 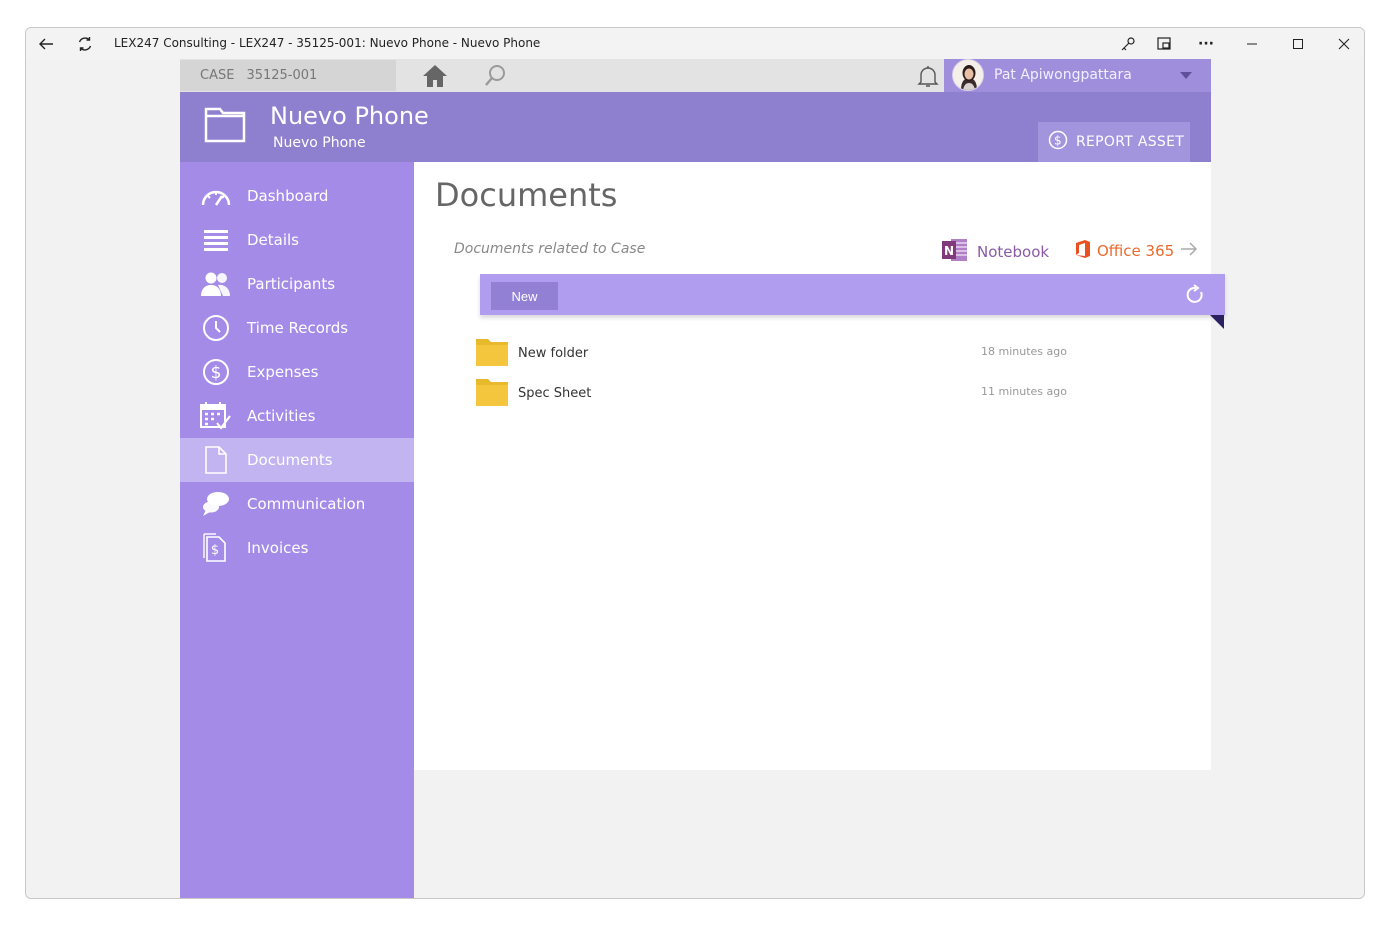 I want to click on notebook-link: N Notebook, so click(x=995, y=252).